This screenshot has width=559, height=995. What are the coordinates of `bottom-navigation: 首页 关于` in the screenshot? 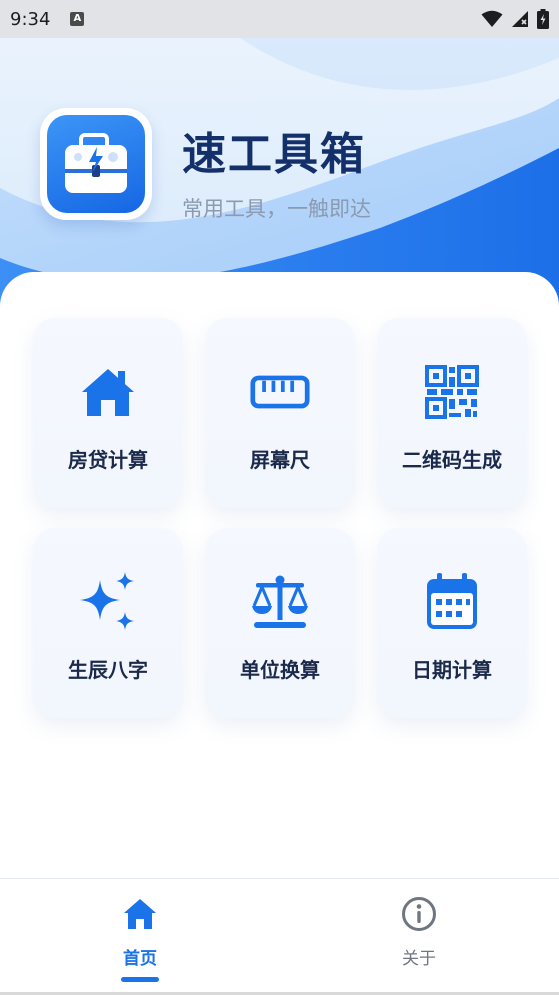 It's located at (279, 936).